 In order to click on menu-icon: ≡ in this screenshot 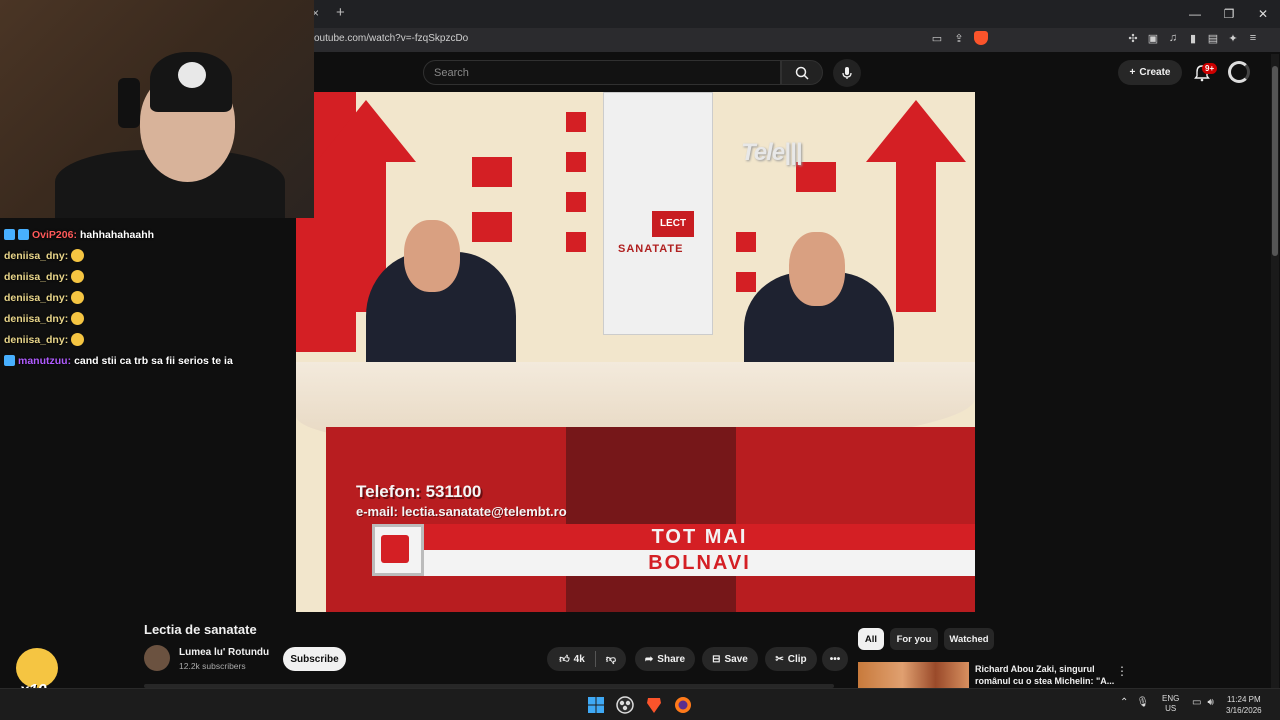, I will do `click(1253, 38)`.